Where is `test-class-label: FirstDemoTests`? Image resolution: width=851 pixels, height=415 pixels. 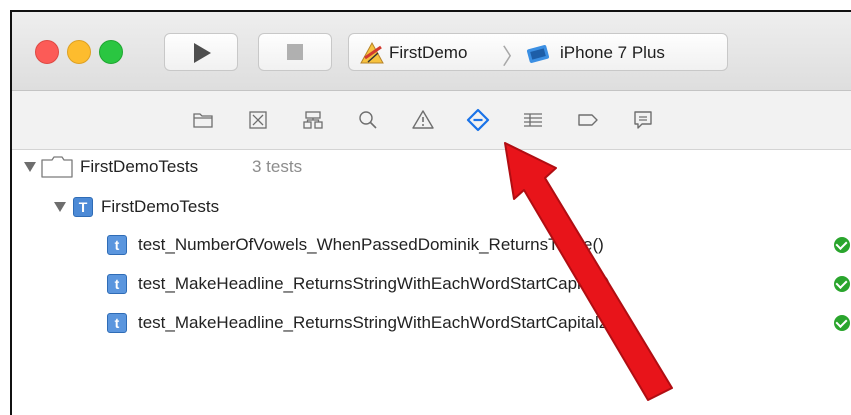 test-class-label: FirstDemoTests is located at coordinates (160, 206).